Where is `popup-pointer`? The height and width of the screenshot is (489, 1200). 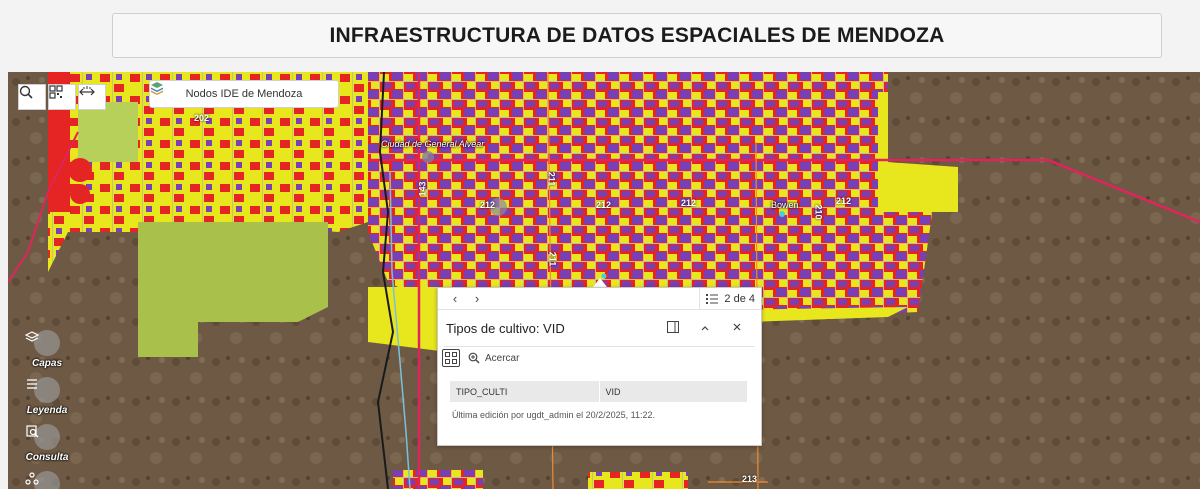 popup-pointer is located at coordinates (600, 282).